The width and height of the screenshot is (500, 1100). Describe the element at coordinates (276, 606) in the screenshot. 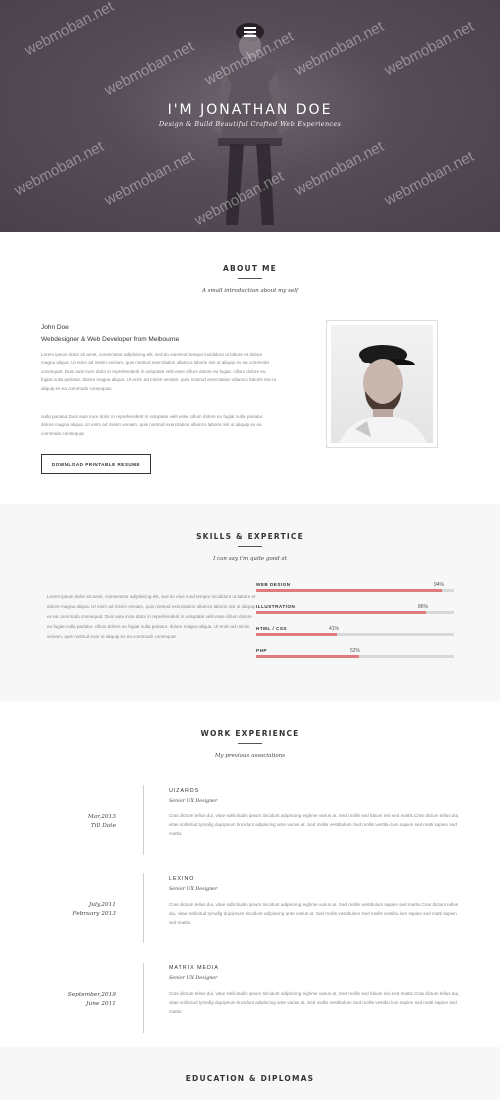

I see `skill-label: ILLUSTRATION` at that location.